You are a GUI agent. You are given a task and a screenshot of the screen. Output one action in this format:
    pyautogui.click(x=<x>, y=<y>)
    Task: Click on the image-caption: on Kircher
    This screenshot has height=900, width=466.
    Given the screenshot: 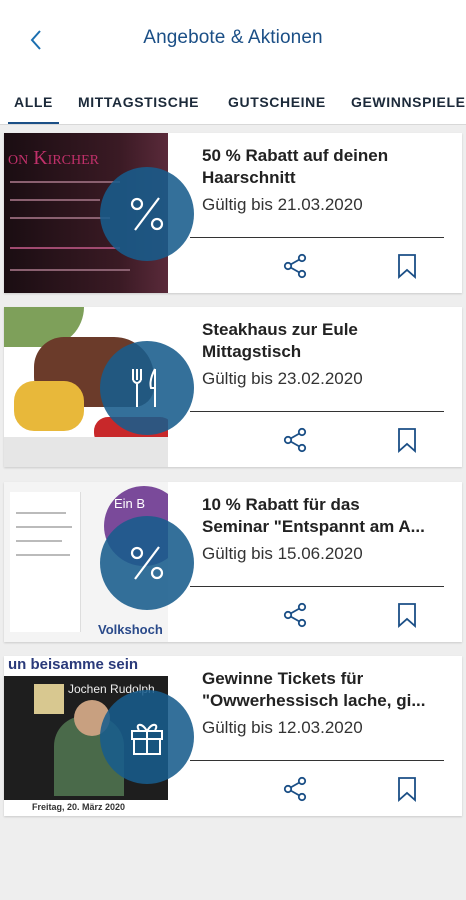 What is the action you would take?
    pyautogui.click(x=54, y=158)
    